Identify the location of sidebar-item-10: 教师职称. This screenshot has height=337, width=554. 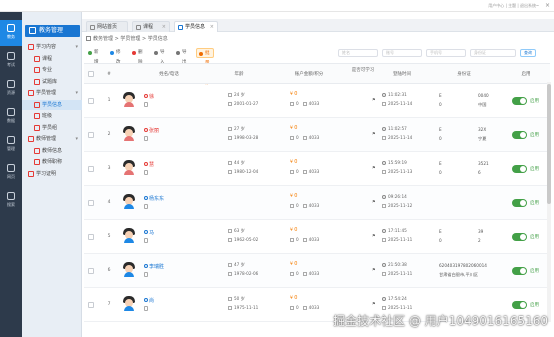
(52, 162).